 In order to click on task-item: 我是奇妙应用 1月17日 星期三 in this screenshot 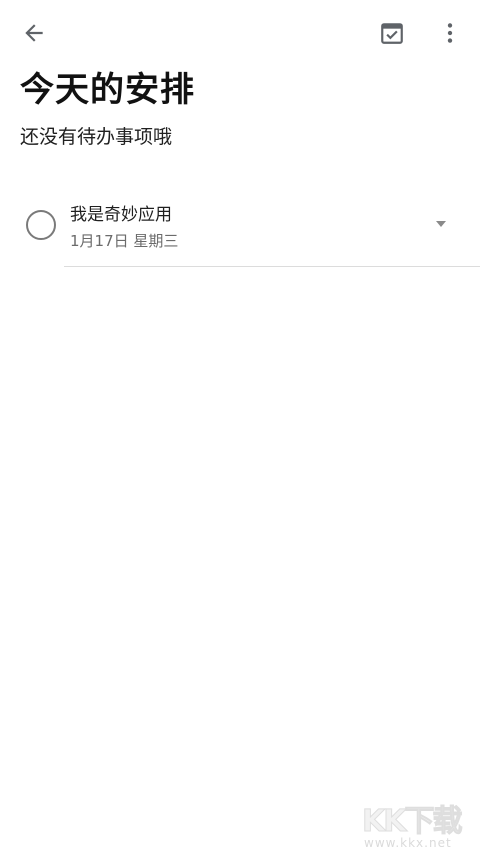, I will do `click(240, 228)`.